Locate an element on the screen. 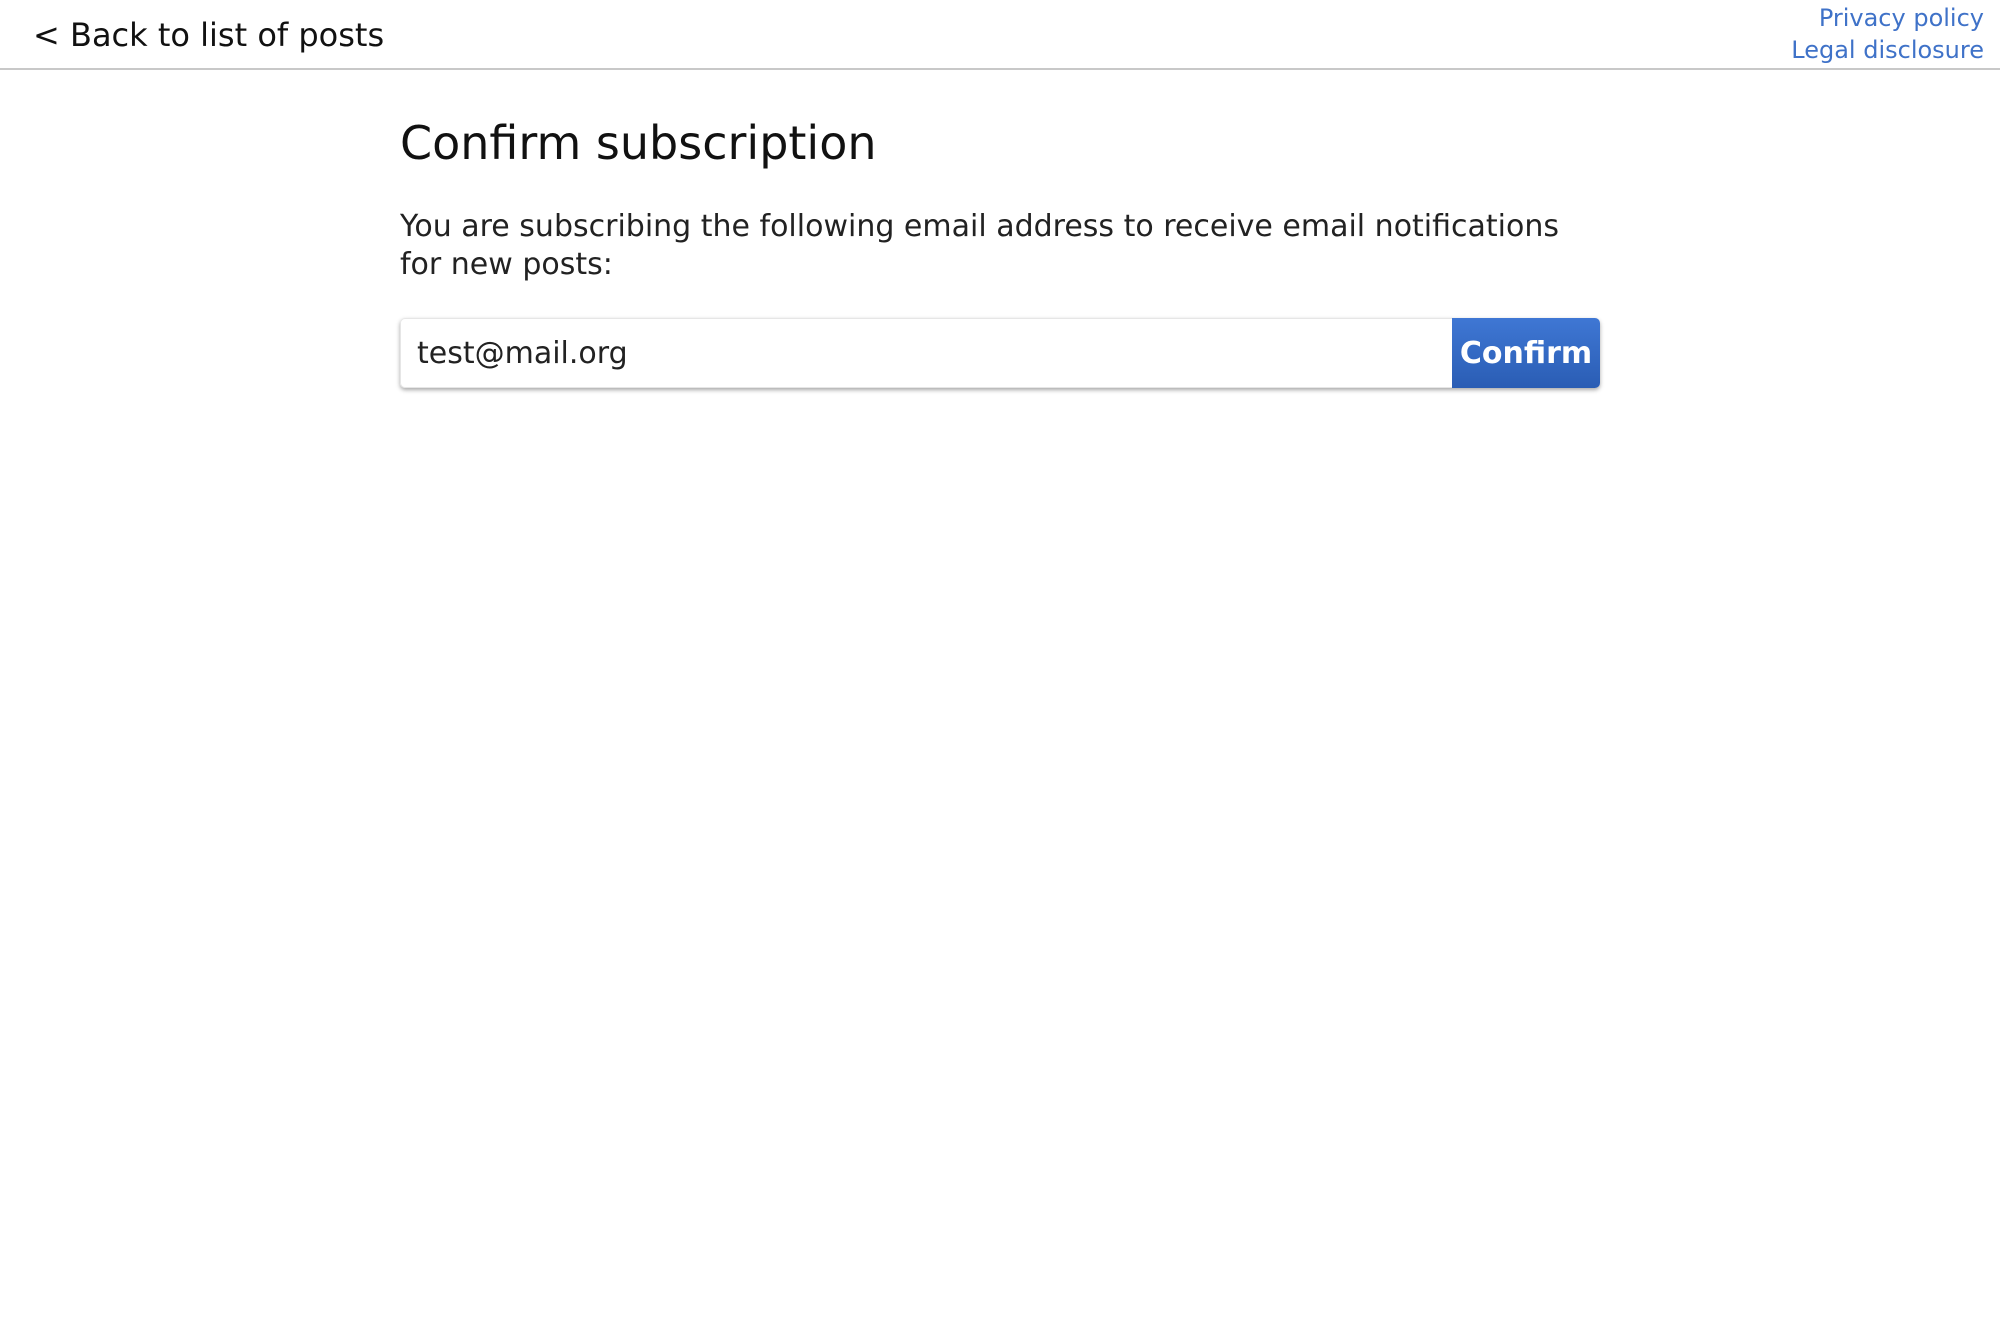 Image resolution: width=2000 pixels, height=1320 pixels. email-field is located at coordinates (926, 353).